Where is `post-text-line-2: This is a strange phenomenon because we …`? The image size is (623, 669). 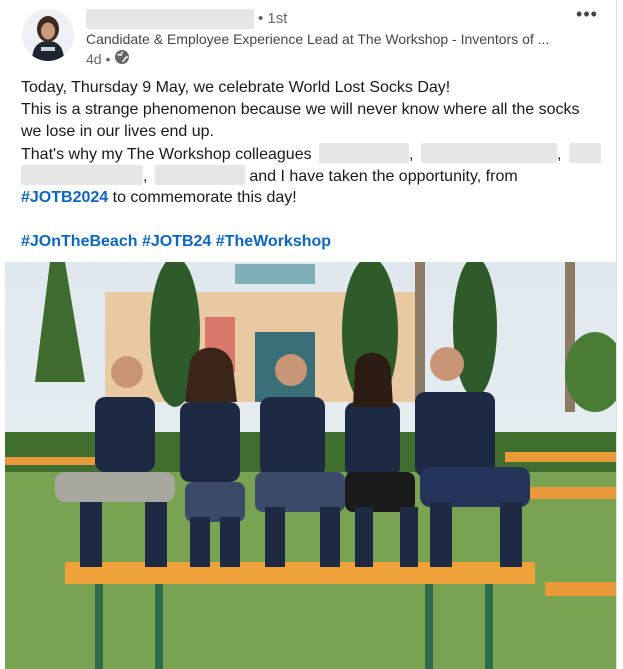 post-text-line-2: This is a strange phenomenon because we … is located at coordinates (300, 109).